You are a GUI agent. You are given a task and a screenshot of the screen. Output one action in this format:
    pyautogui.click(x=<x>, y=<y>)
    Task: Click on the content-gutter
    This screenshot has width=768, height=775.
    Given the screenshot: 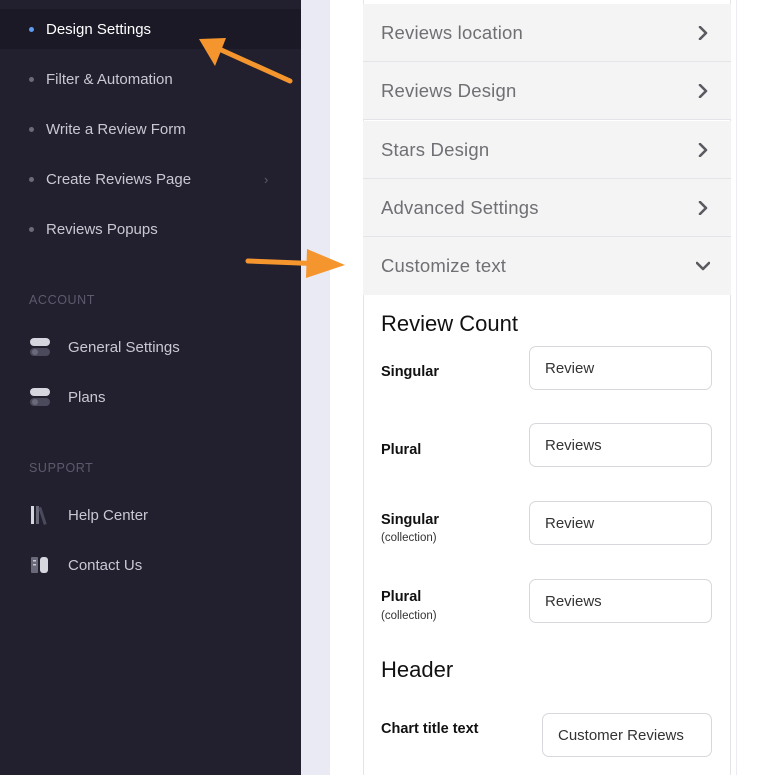 What is the action you would take?
    pyautogui.click(x=315, y=387)
    